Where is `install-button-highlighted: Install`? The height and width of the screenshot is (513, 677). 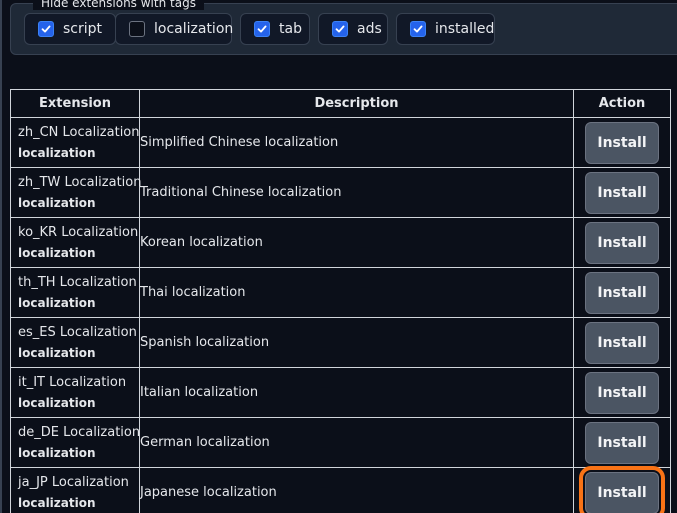
install-button-highlighted: Install is located at coordinates (622, 489).